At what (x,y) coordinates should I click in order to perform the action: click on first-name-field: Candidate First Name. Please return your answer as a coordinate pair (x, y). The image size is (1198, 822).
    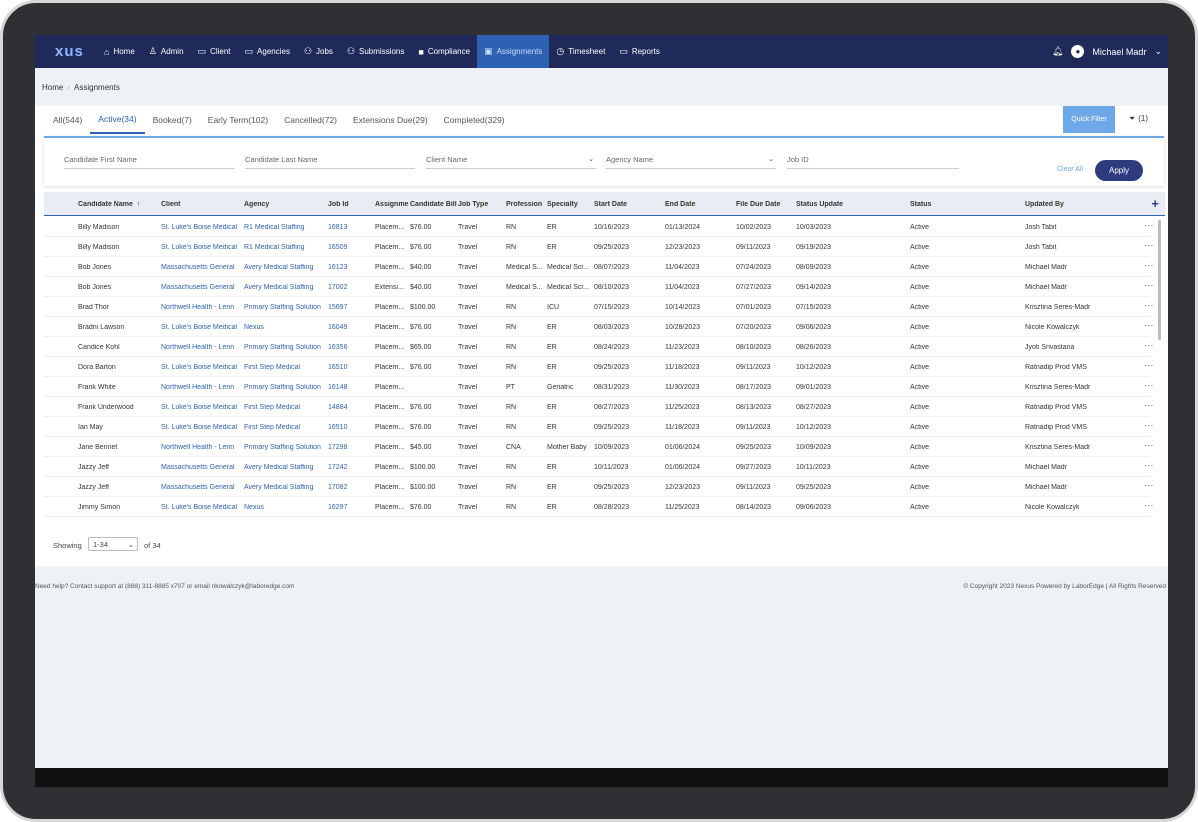
    Looking at the image, I should click on (149, 162).